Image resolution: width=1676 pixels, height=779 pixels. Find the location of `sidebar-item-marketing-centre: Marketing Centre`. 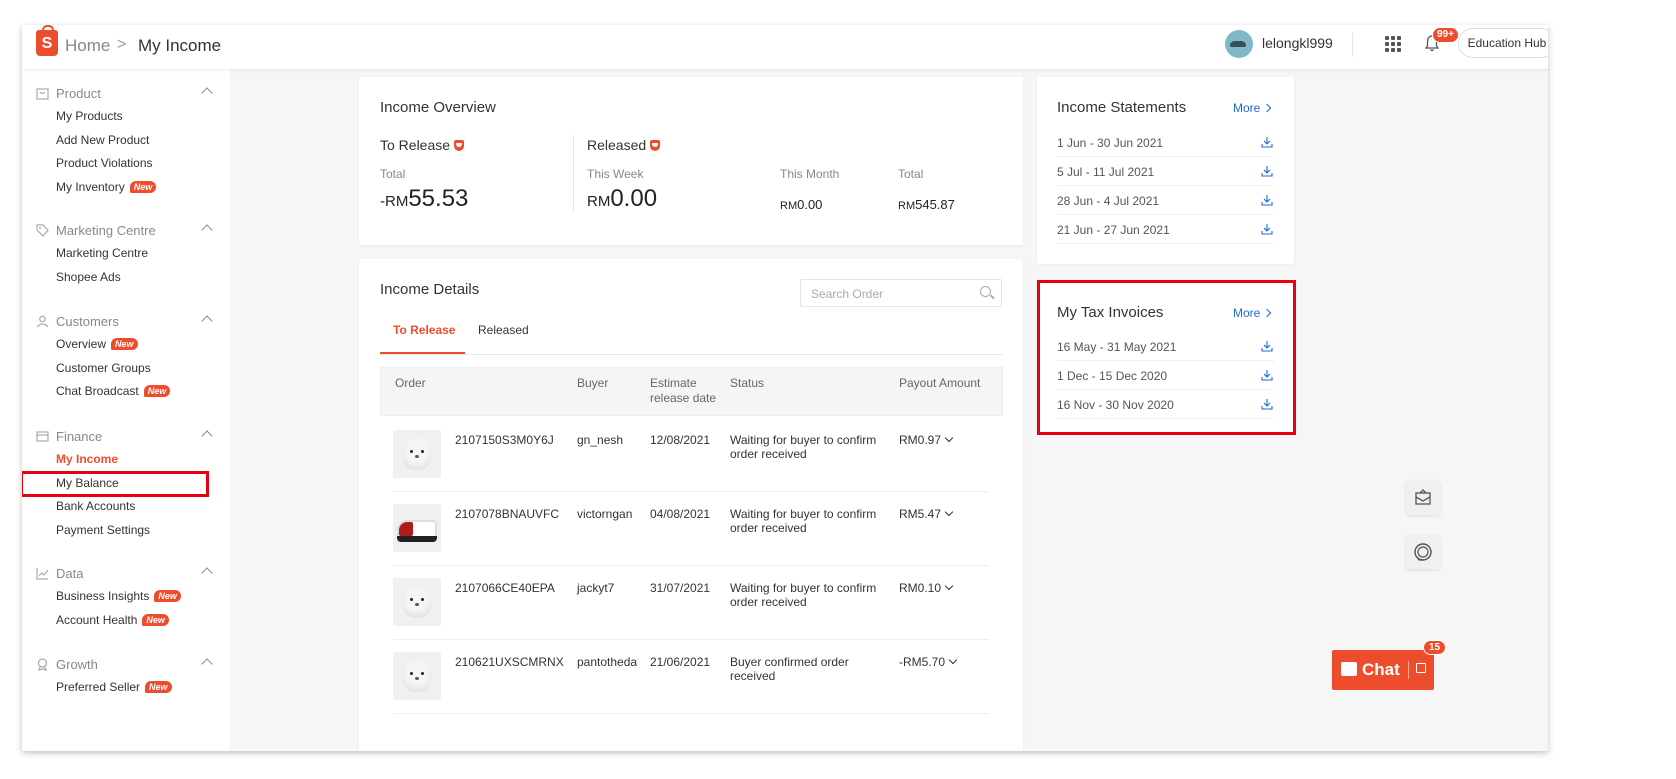

sidebar-item-marketing-centre: Marketing Centre is located at coordinates (126, 255).